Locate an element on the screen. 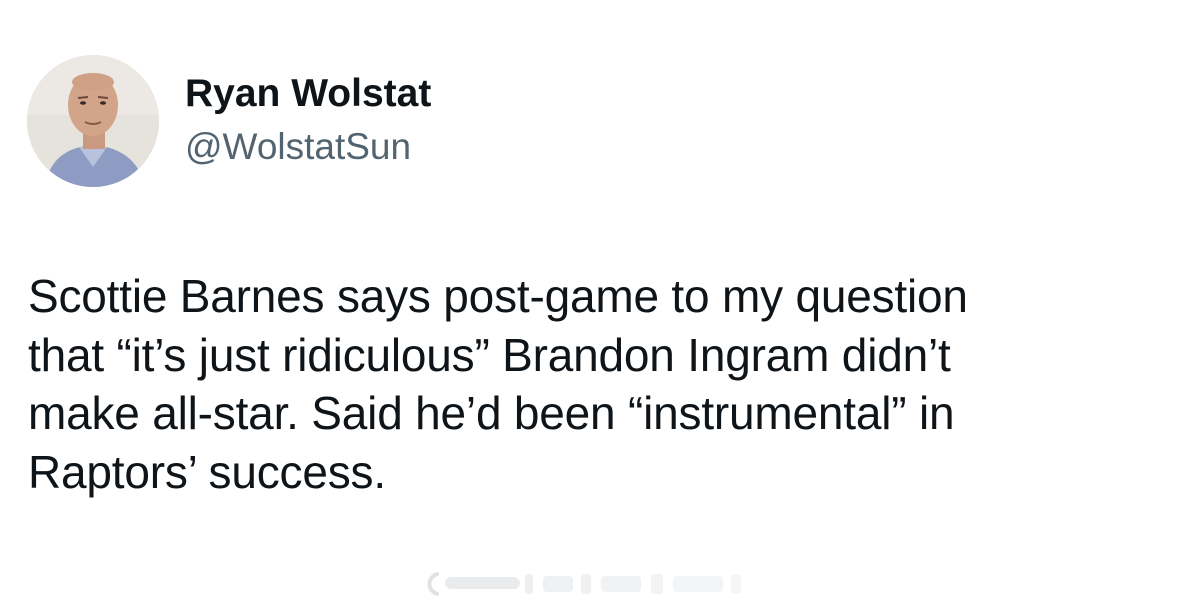 The height and width of the screenshot is (609, 1179). author-handle: @WolstatSun is located at coordinates (298, 147).